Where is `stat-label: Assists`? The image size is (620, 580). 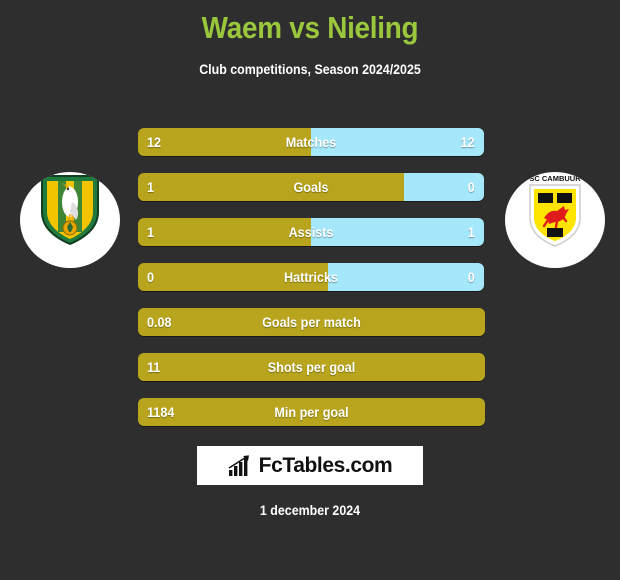 stat-label: Assists is located at coordinates (311, 232).